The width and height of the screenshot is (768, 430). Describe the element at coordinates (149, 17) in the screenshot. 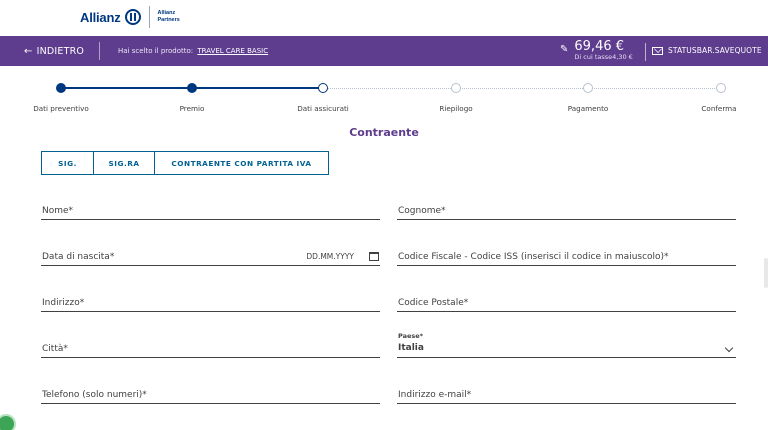

I see `logo-divider` at that location.